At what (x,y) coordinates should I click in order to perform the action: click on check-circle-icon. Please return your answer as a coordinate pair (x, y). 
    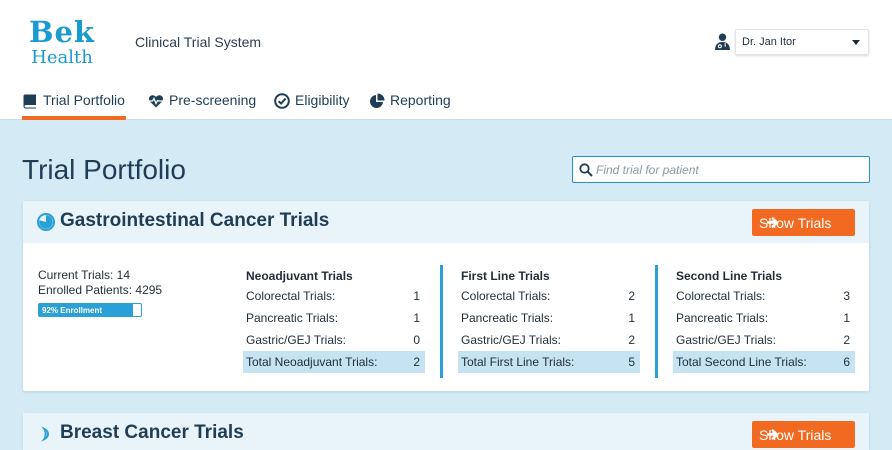
    Looking at the image, I should click on (282, 101).